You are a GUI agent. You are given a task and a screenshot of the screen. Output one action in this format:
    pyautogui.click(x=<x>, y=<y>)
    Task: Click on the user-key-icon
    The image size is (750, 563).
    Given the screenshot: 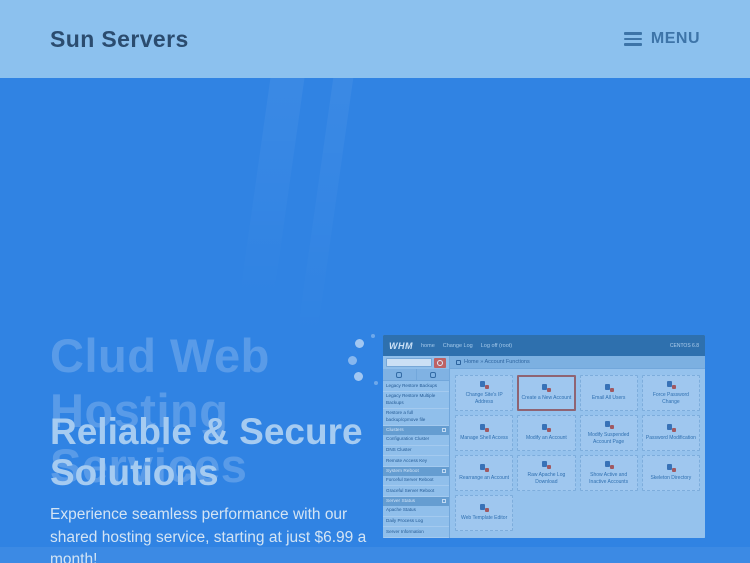 What is the action you would take?
    pyautogui.click(x=671, y=385)
    